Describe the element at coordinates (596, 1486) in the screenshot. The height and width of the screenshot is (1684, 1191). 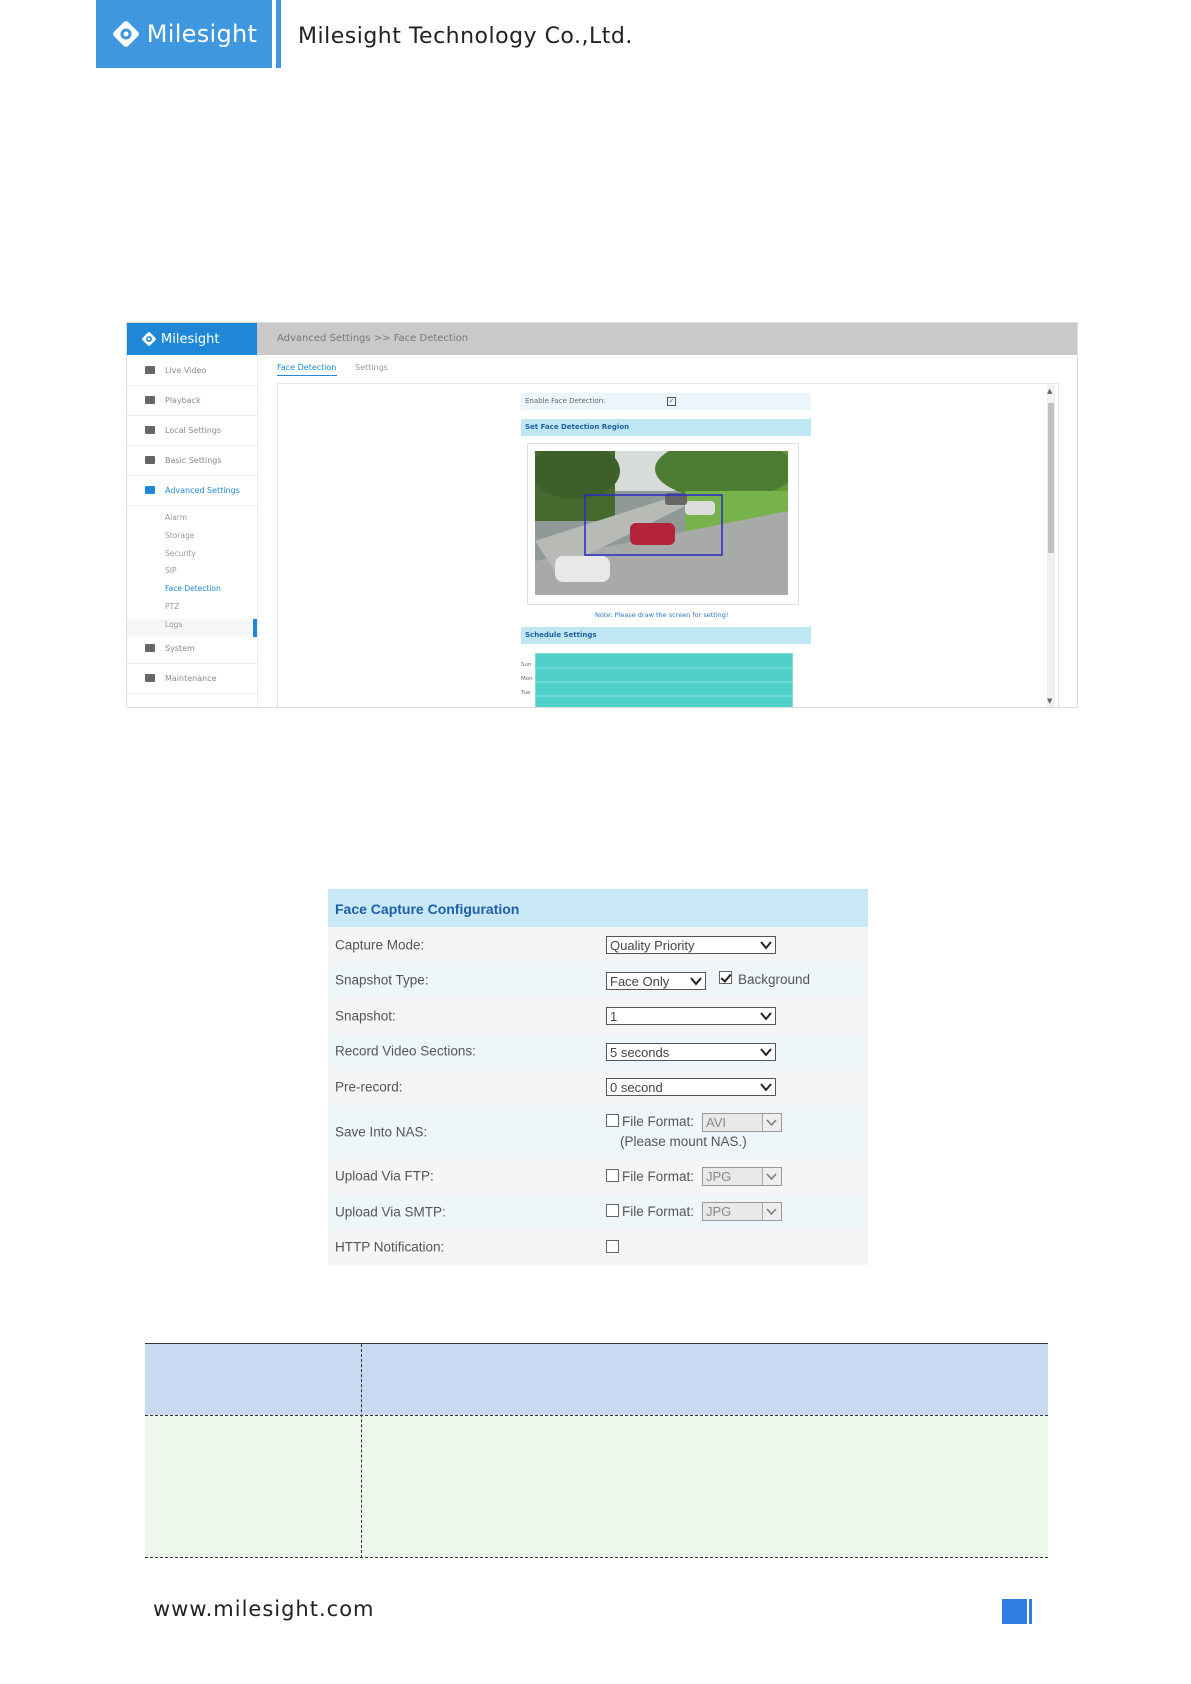
I see `table-body-row` at that location.